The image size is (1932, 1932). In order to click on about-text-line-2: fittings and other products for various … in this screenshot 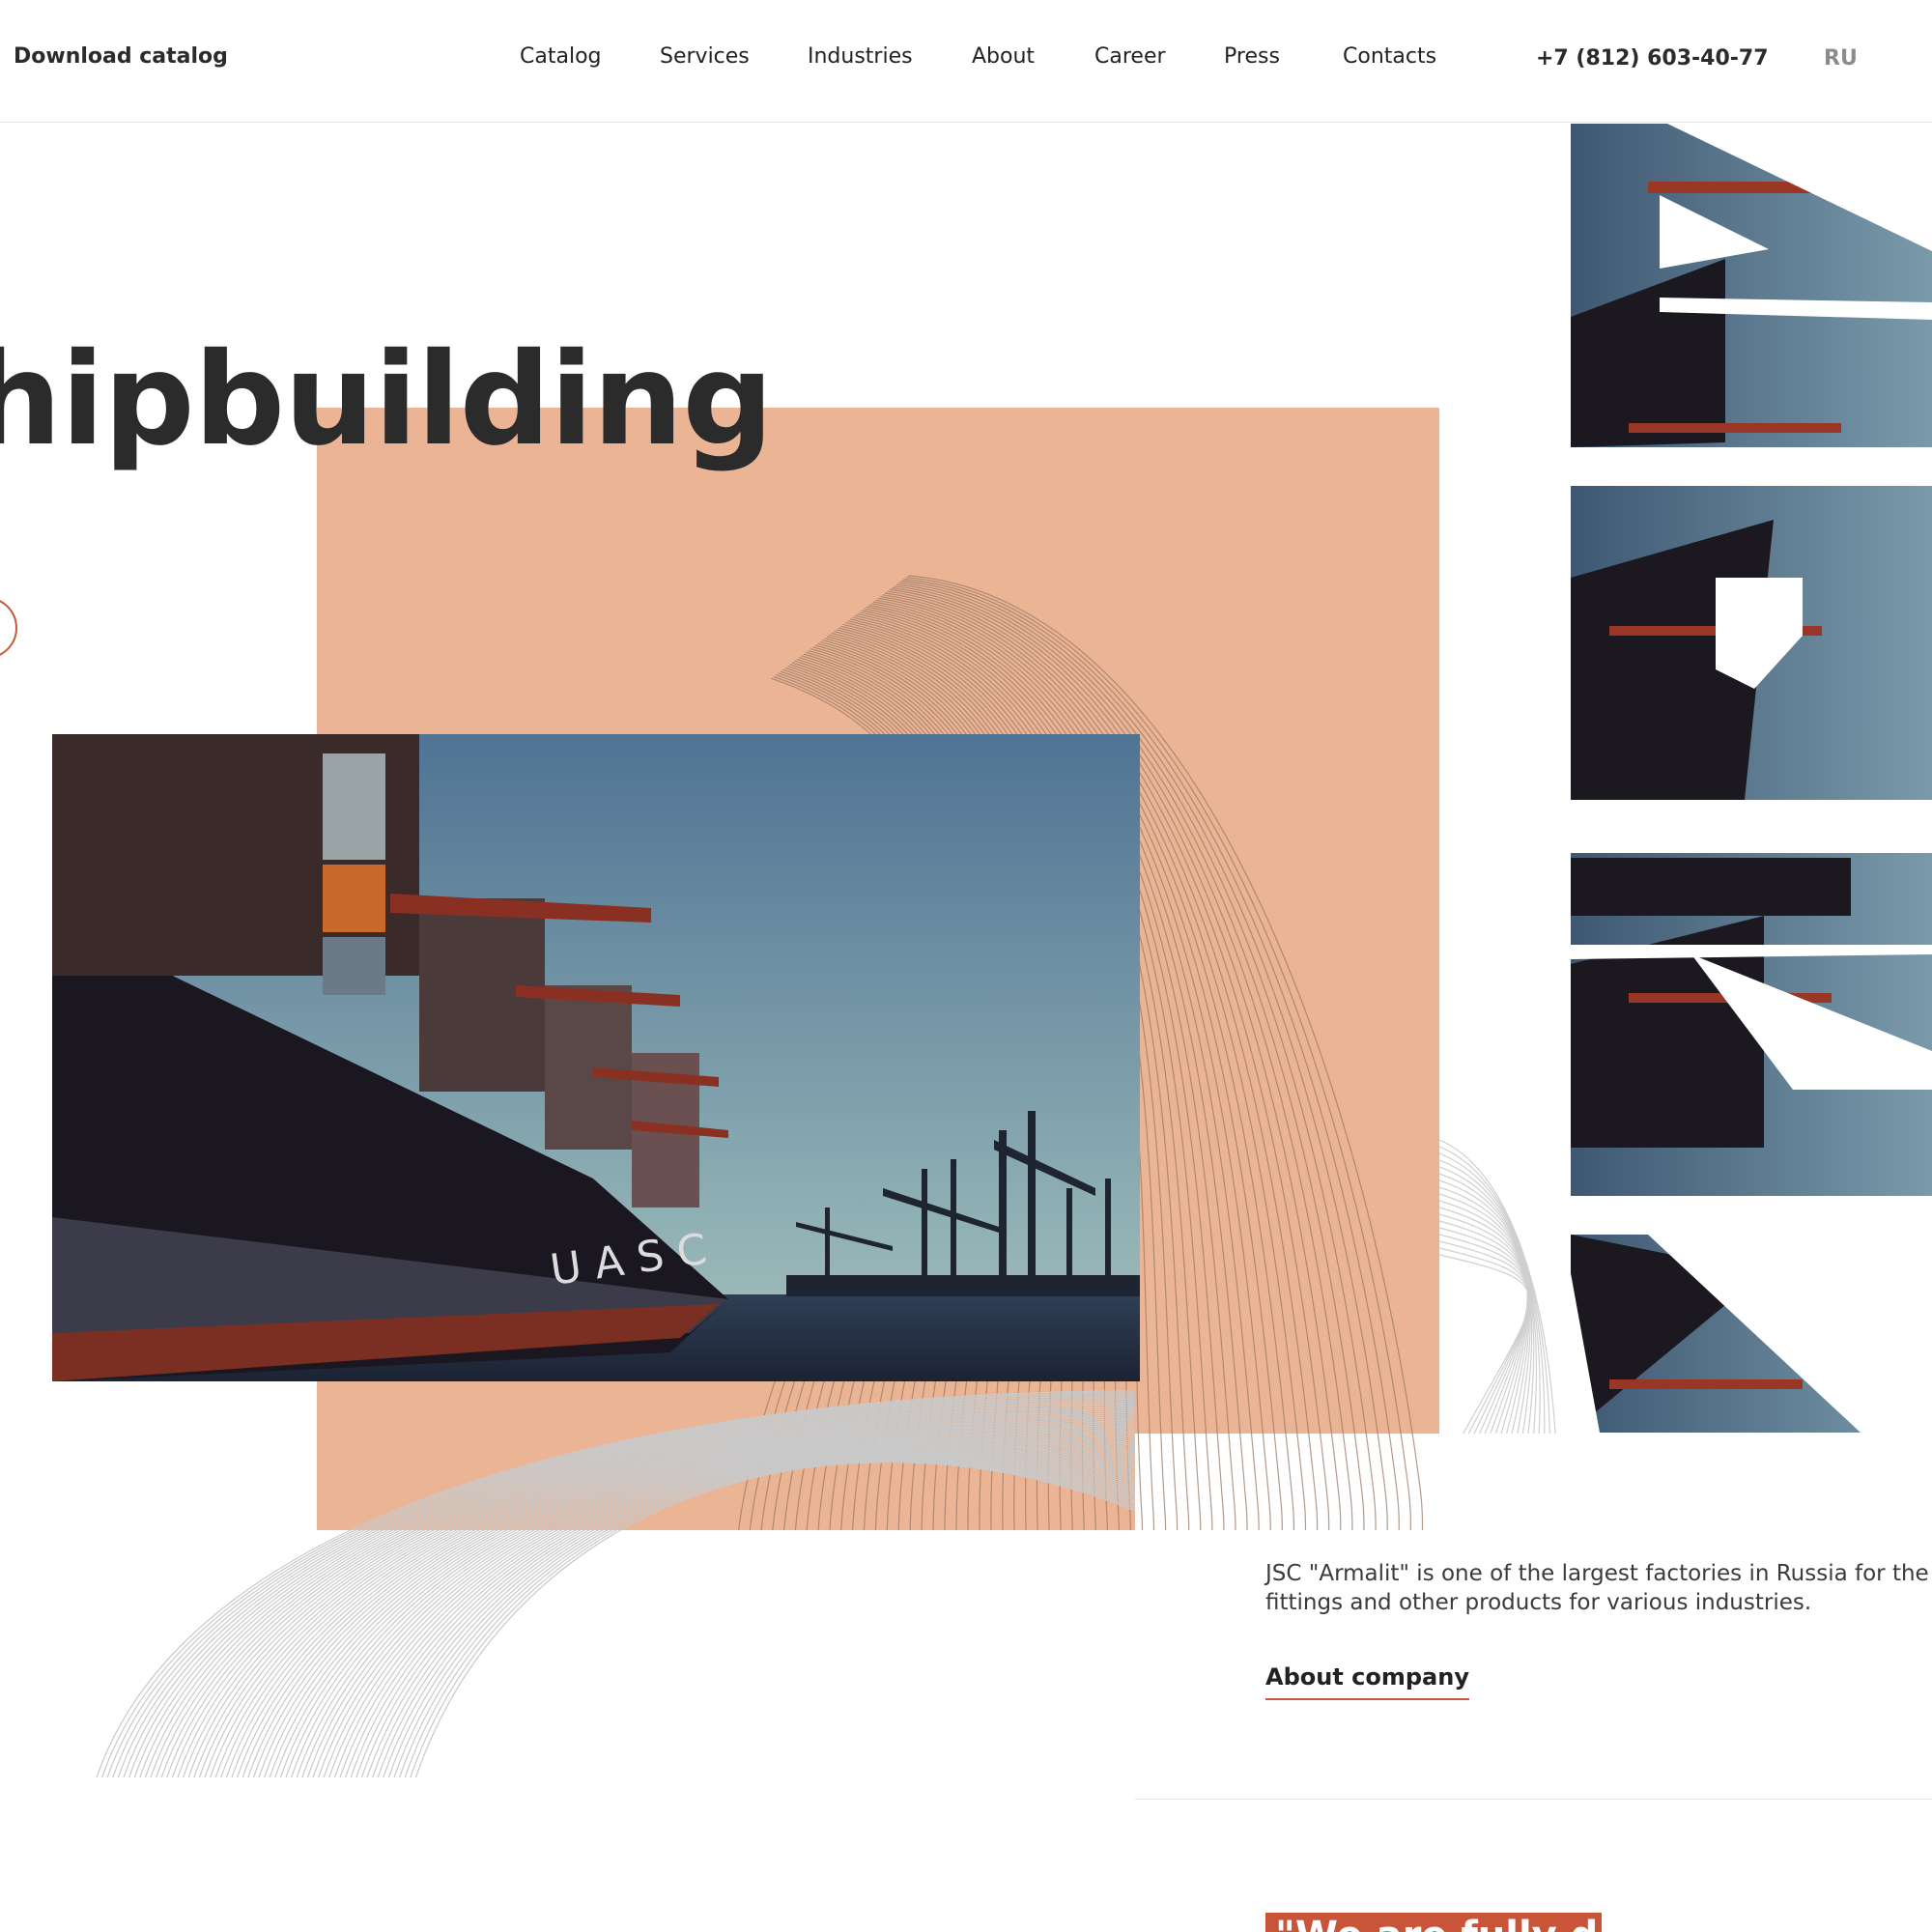, I will do `click(1538, 1602)`.